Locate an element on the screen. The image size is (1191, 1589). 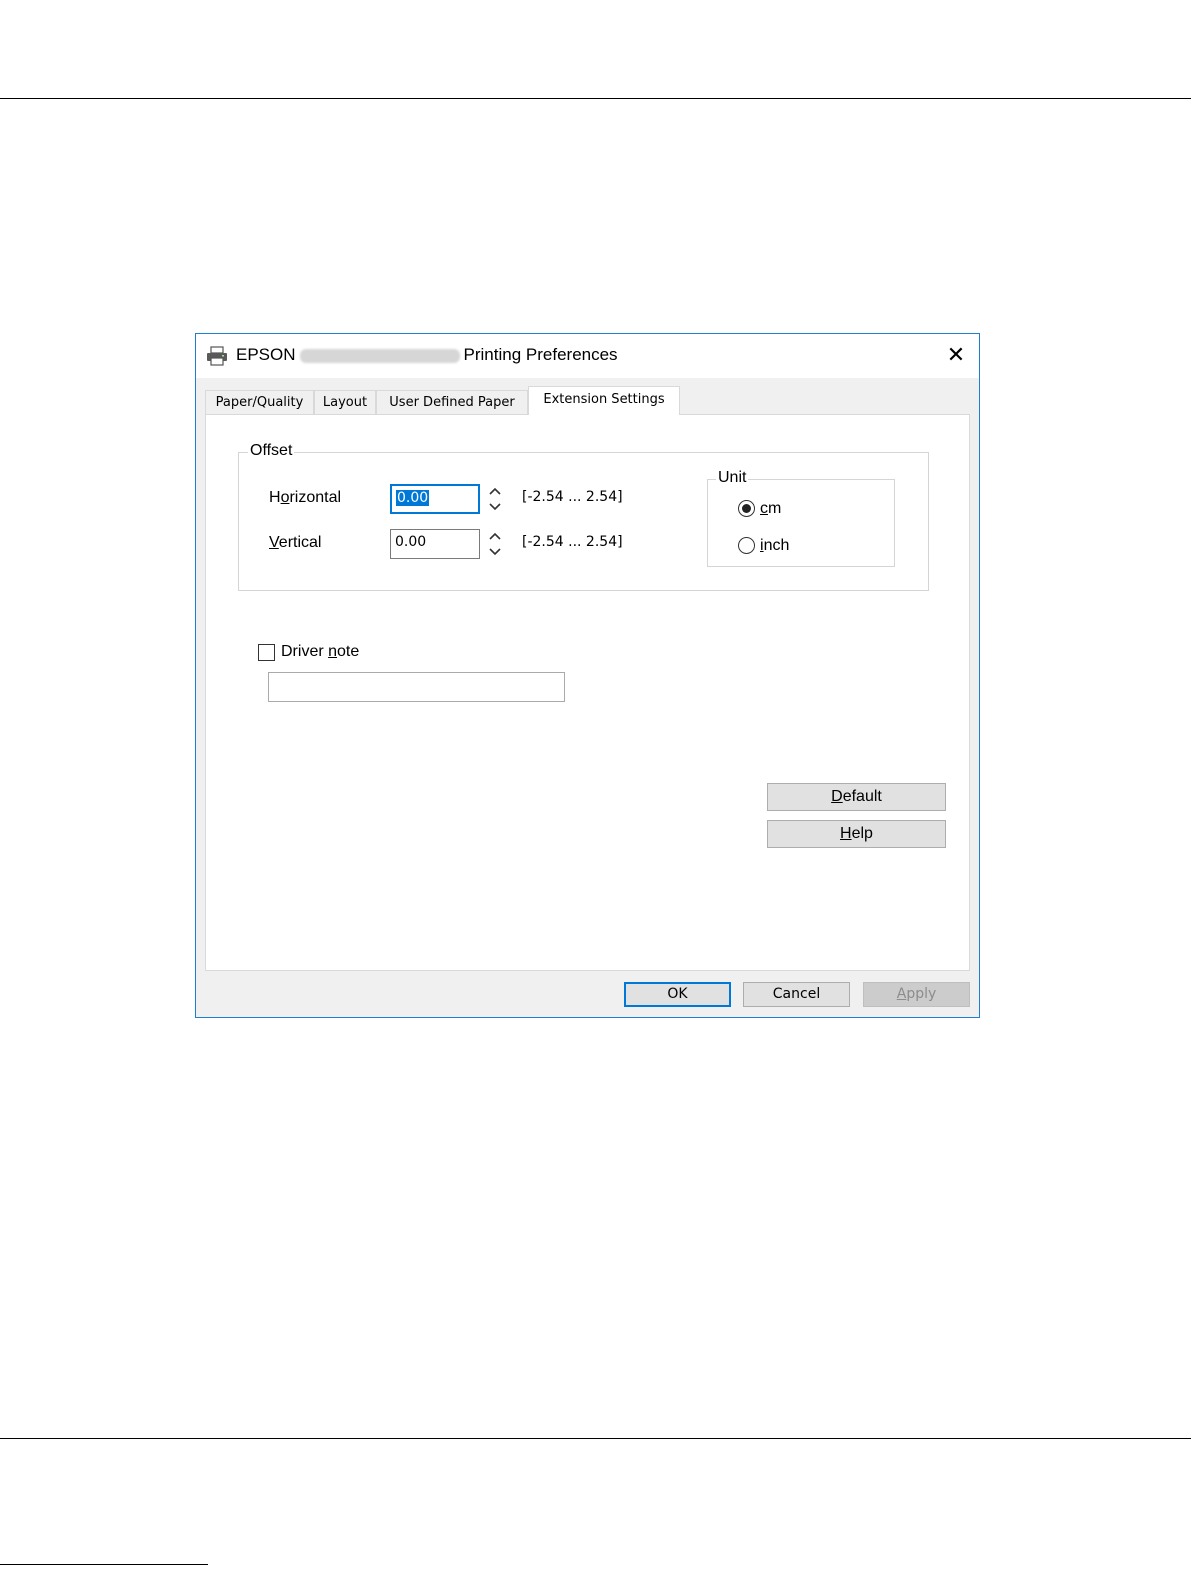
vertical-label-accel: V is located at coordinates (274, 542).